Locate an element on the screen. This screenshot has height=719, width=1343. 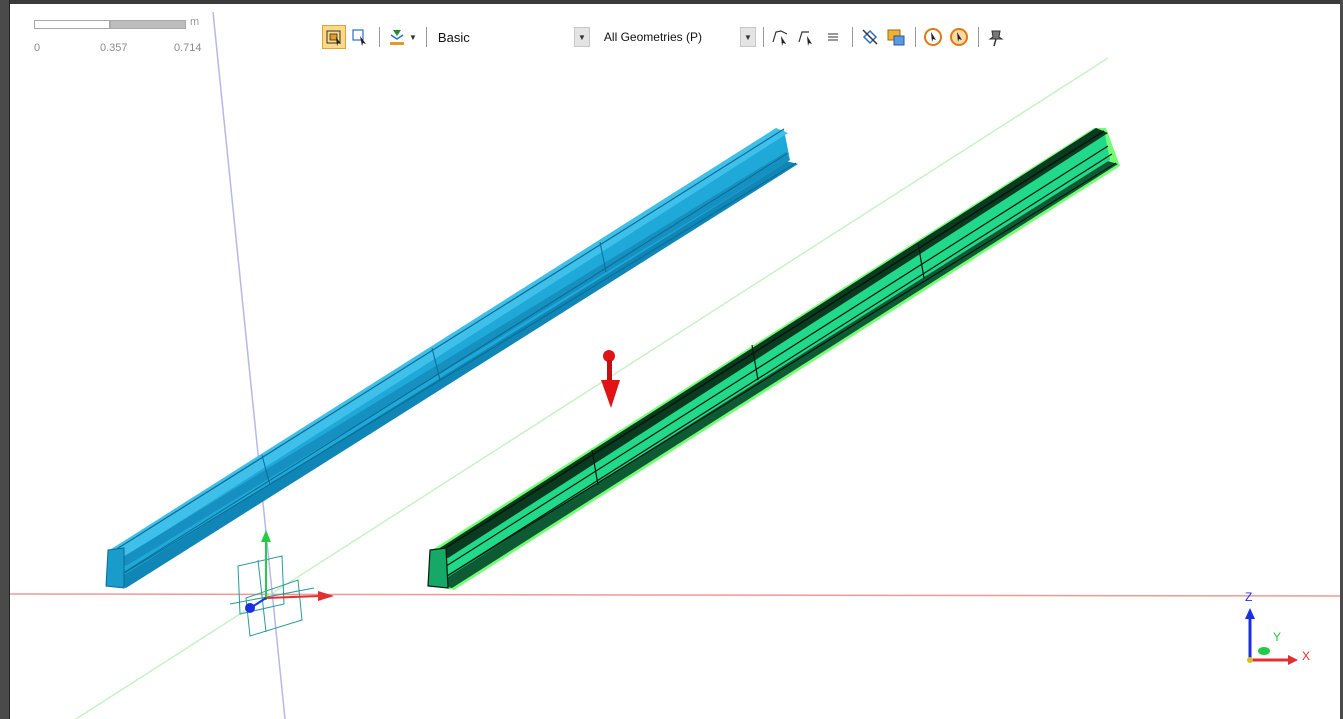
cursor-orange-button is located at coordinates (933, 37).